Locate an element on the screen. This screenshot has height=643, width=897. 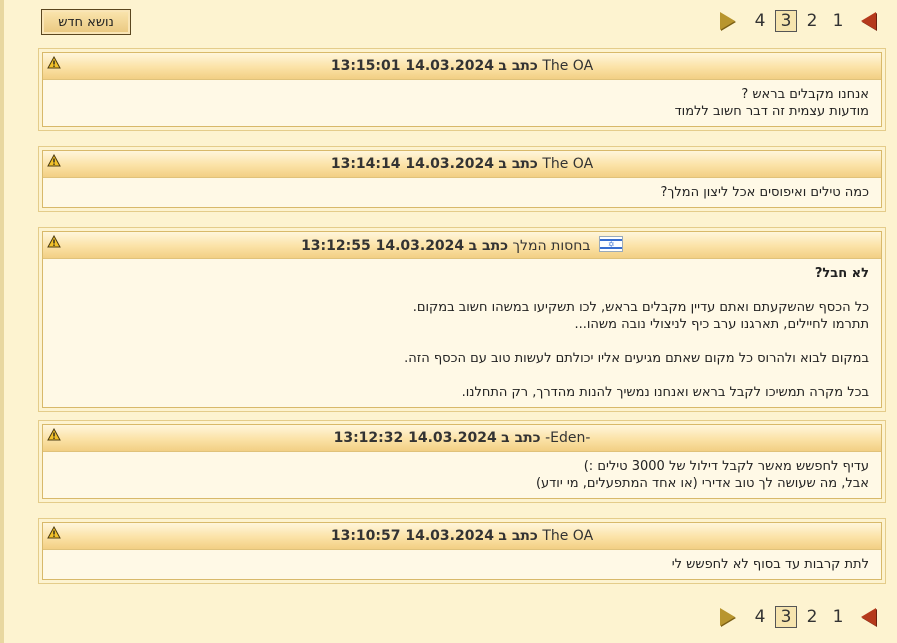
post-date: 14.03.2024 13:15:01 is located at coordinates (412, 66).